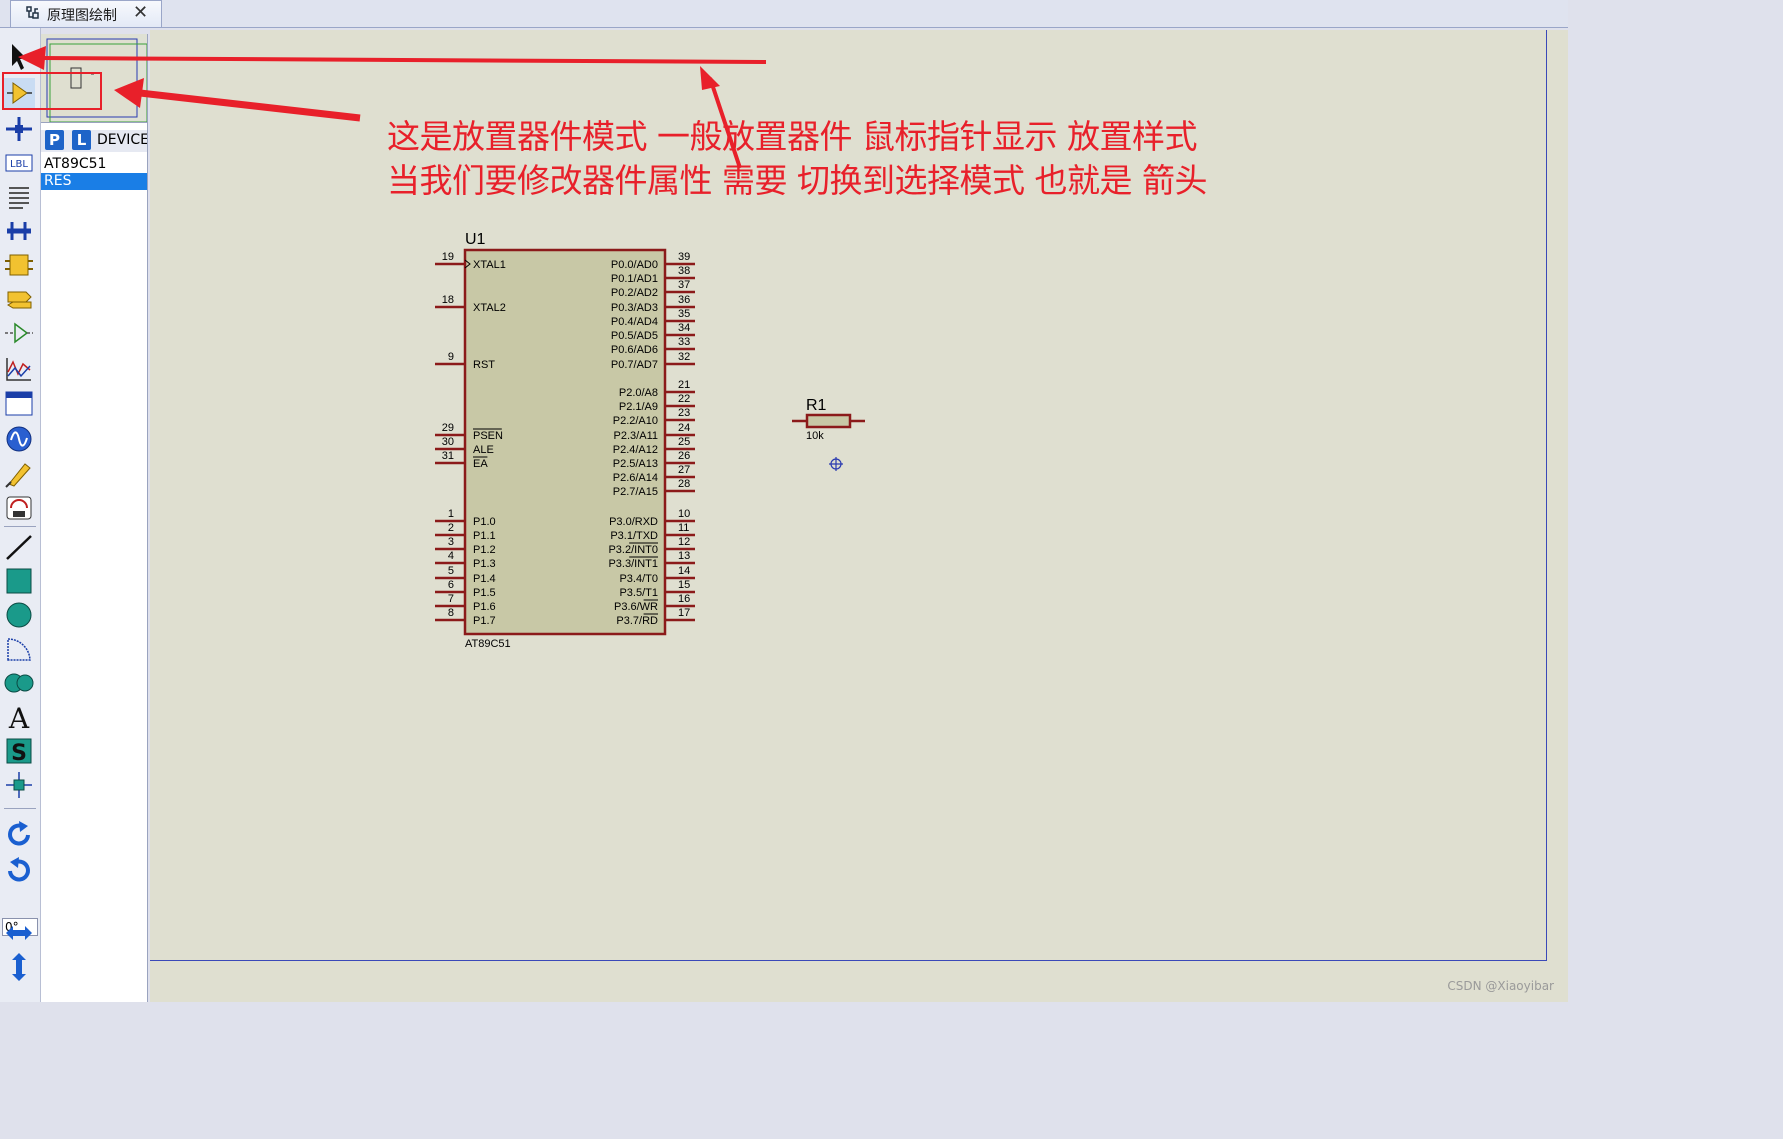 This screenshot has height=1139, width=1783. I want to click on component-mode-button, so click(19, 93).